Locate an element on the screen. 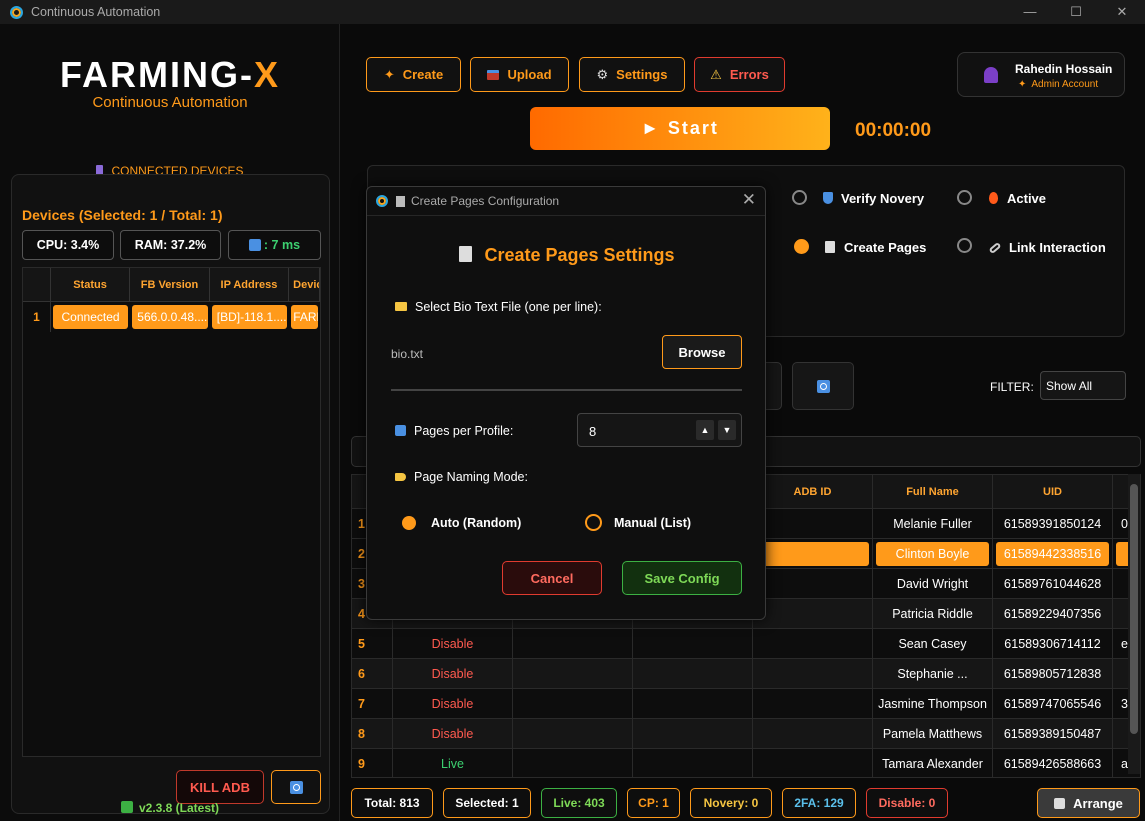 The height and width of the screenshot is (821, 1145). version-label: v2.3.8 (Latest) is located at coordinates (170, 808).